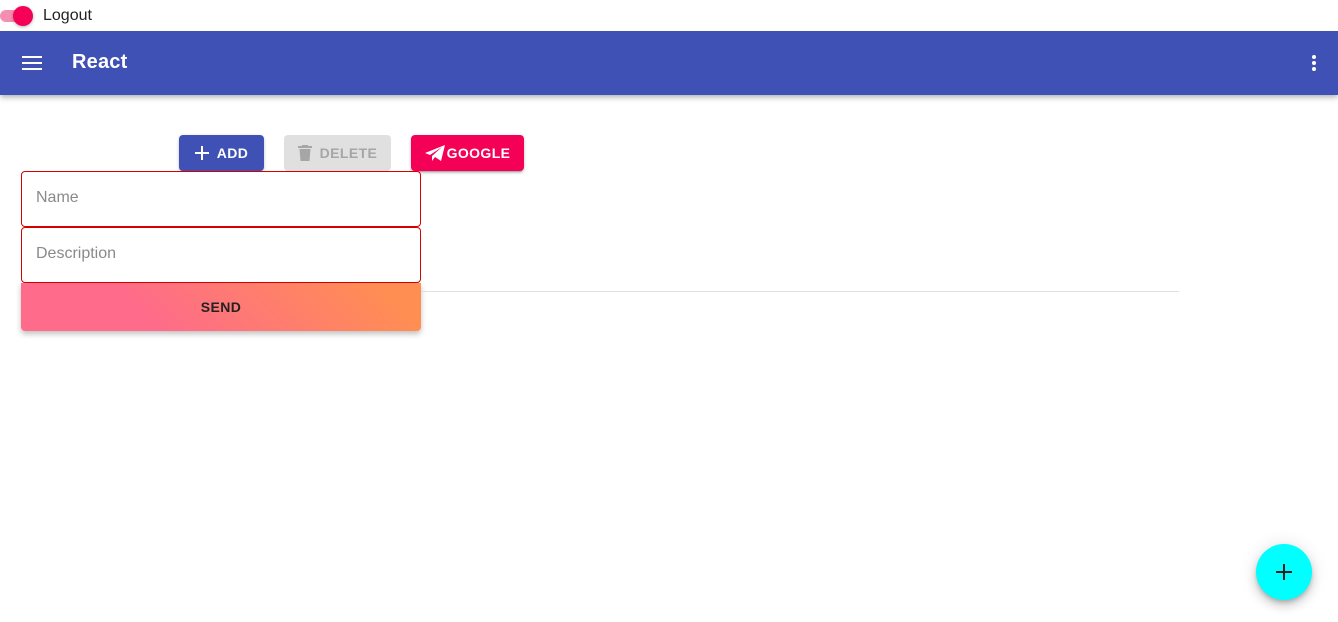 This screenshot has height=622, width=1338. I want to click on app-title: React, so click(100, 62).